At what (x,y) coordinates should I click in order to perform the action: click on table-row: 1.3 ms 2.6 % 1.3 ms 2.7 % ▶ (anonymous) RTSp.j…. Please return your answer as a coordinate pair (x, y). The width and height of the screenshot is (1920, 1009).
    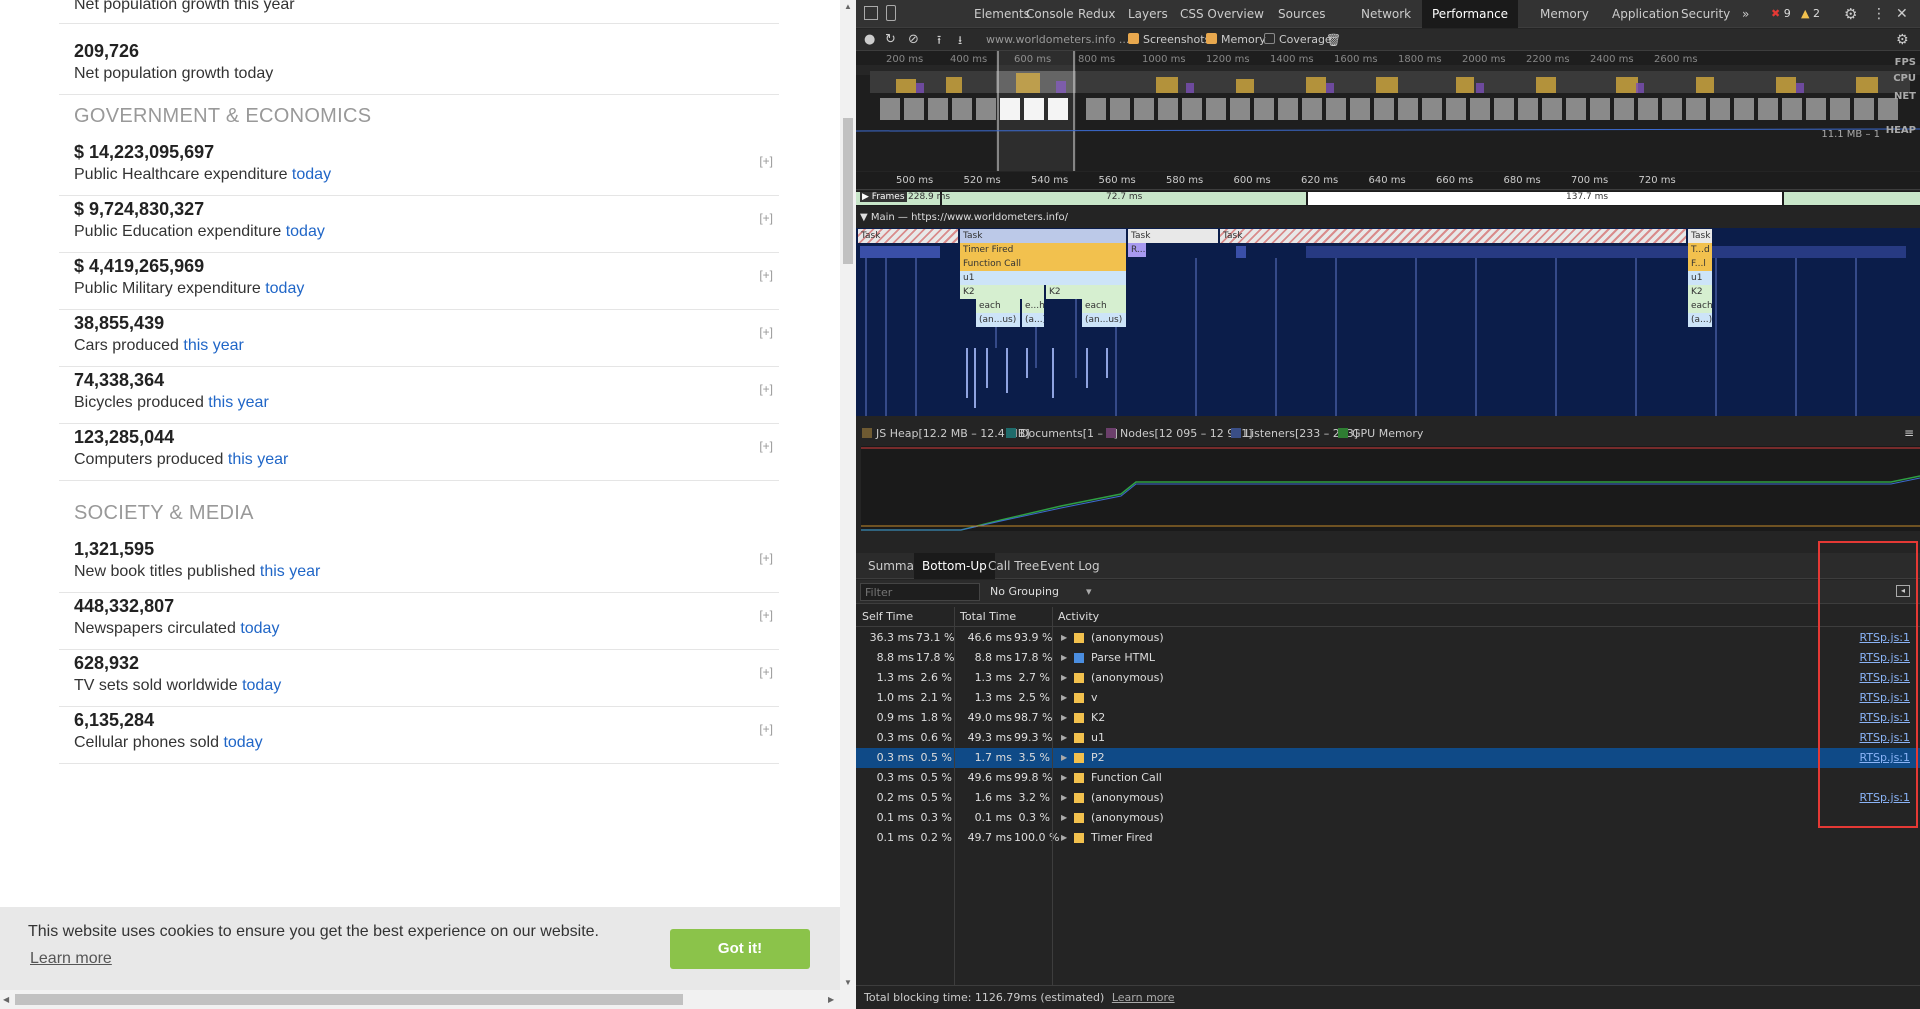
    Looking at the image, I should click on (1388, 678).